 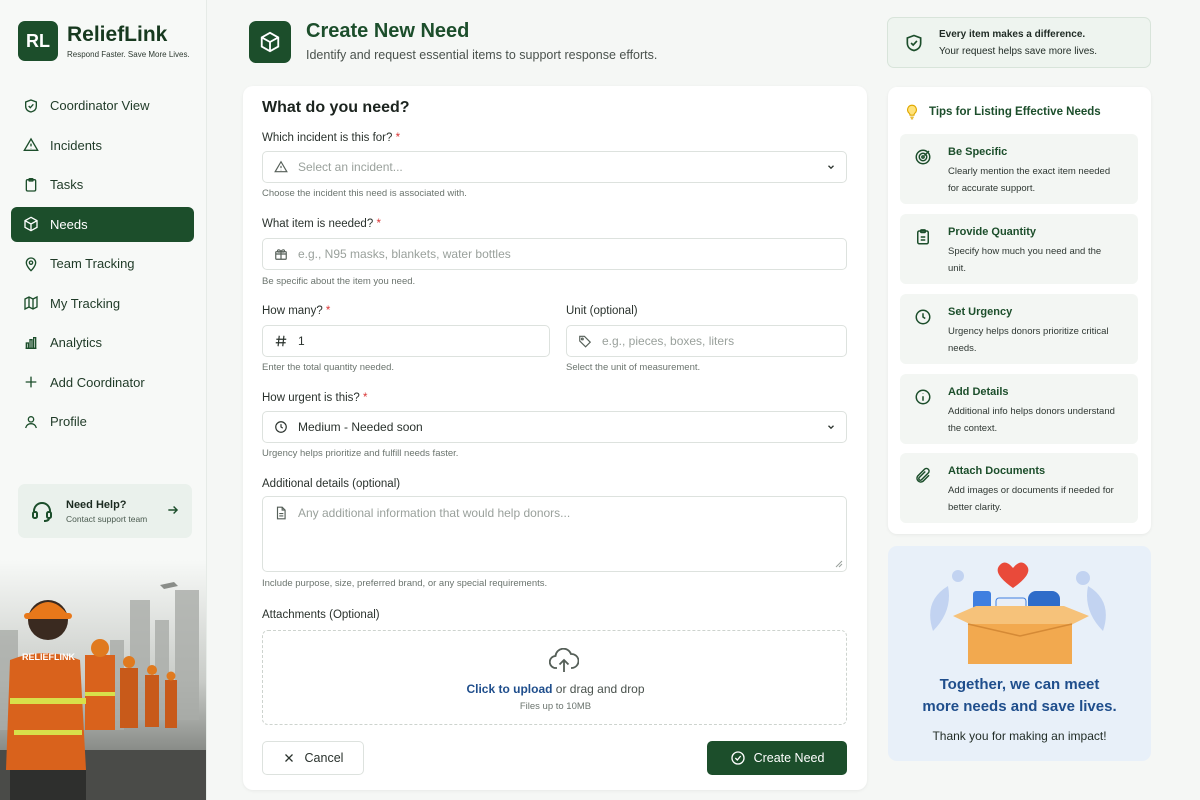 What do you see at coordinates (102, 184) in the screenshot?
I see `sidebar-item-tasks: Tasks` at bounding box center [102, 184].